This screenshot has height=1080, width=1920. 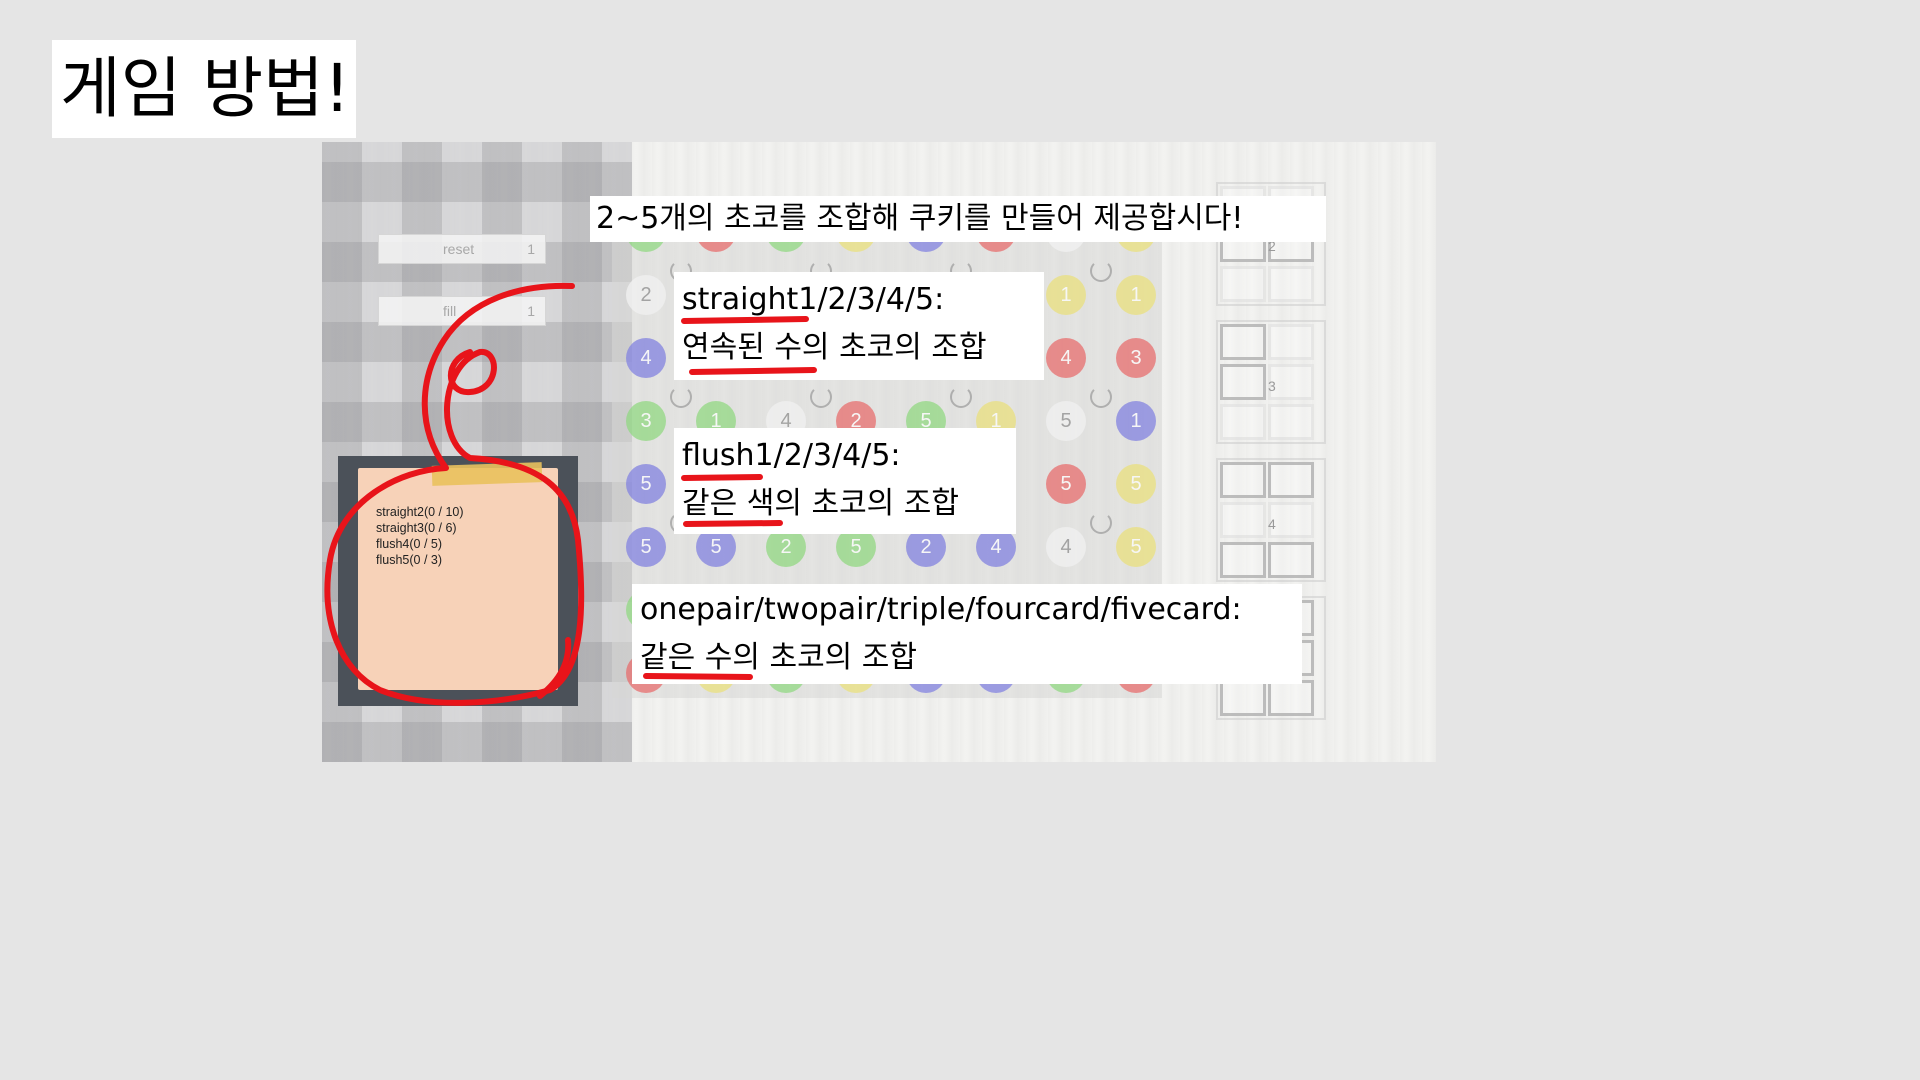 What do you see at coordinates (409, 544) in the screenshot?
I see `mission-item: flush4(0 / 5)` at bounding box center [409, 544].